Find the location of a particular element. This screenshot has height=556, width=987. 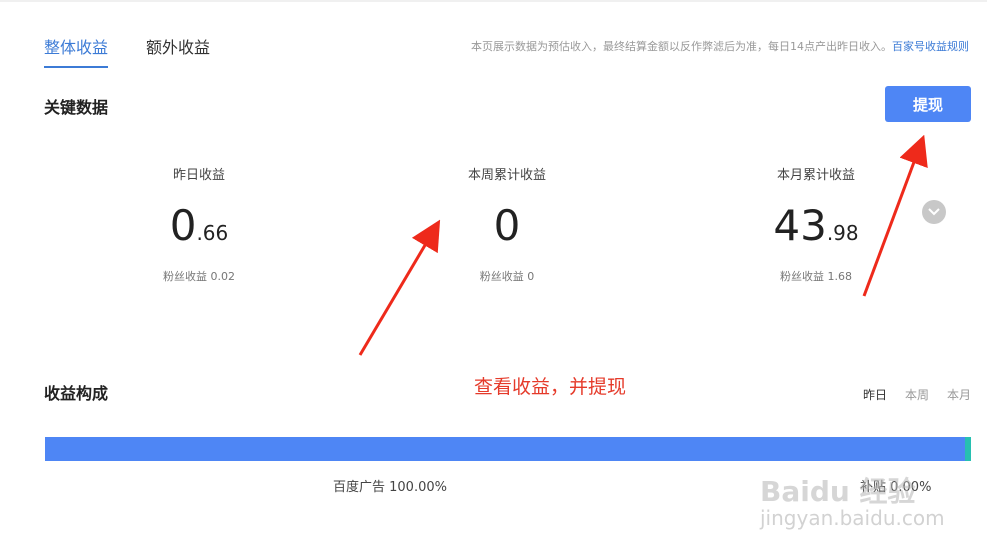

arrow-to-withdraw is located at coordinates (895, 215).